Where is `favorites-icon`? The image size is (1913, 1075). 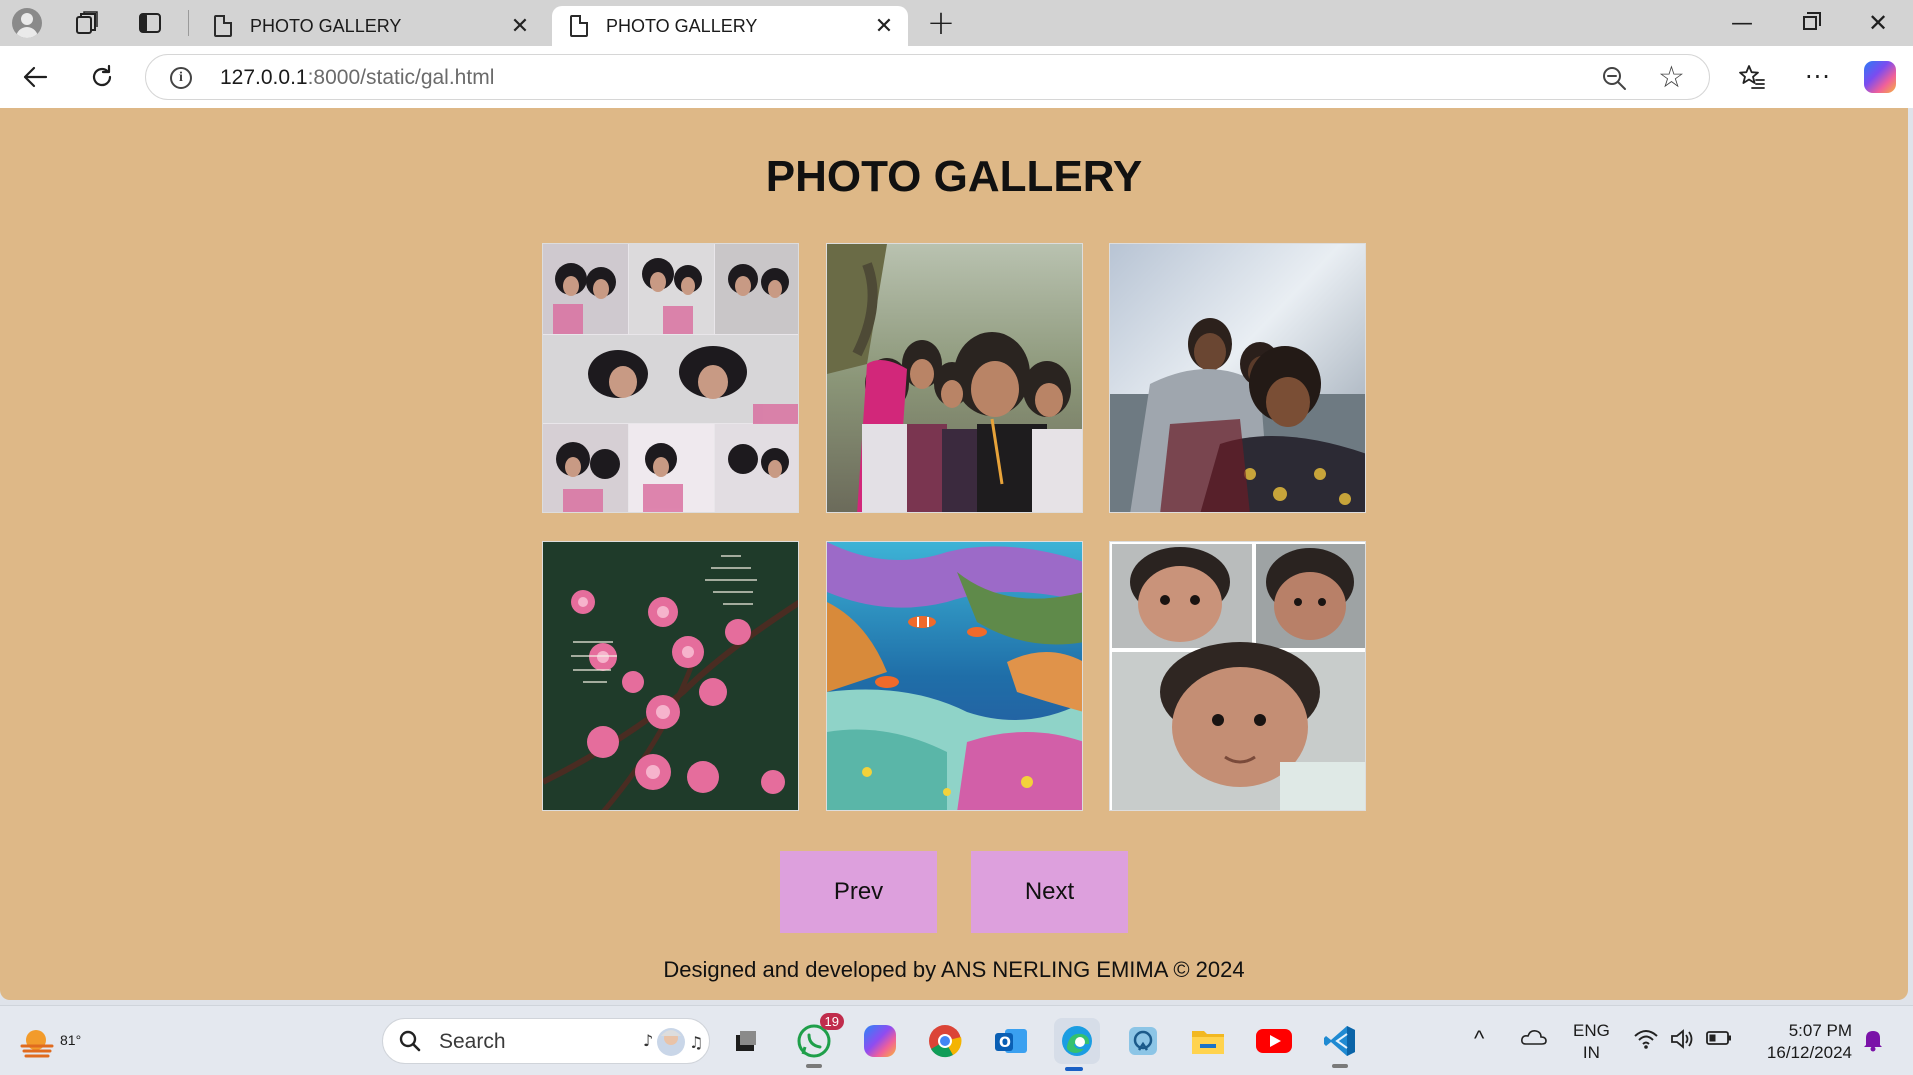
favorites-icon is located at coordinates (1752, 77).